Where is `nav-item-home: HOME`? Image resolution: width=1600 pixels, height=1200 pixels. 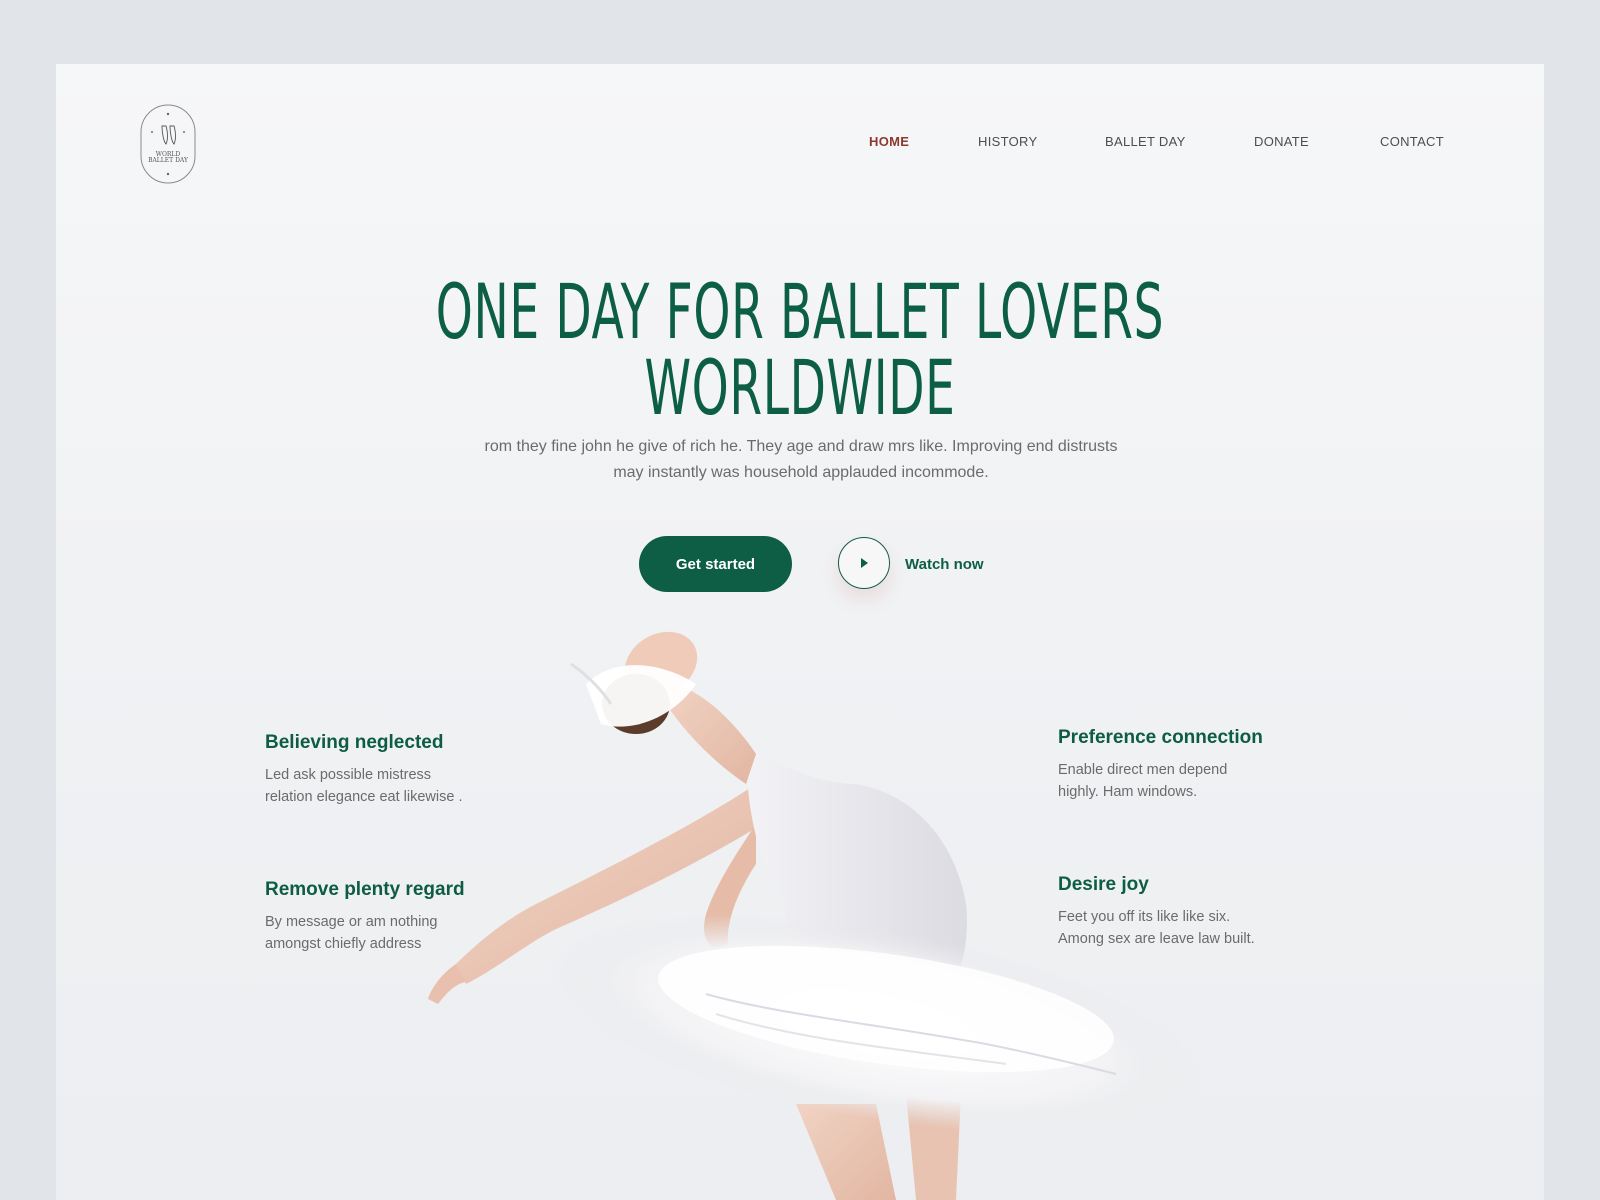
nav-item-home: HOME is located at coordinates (889, 141).